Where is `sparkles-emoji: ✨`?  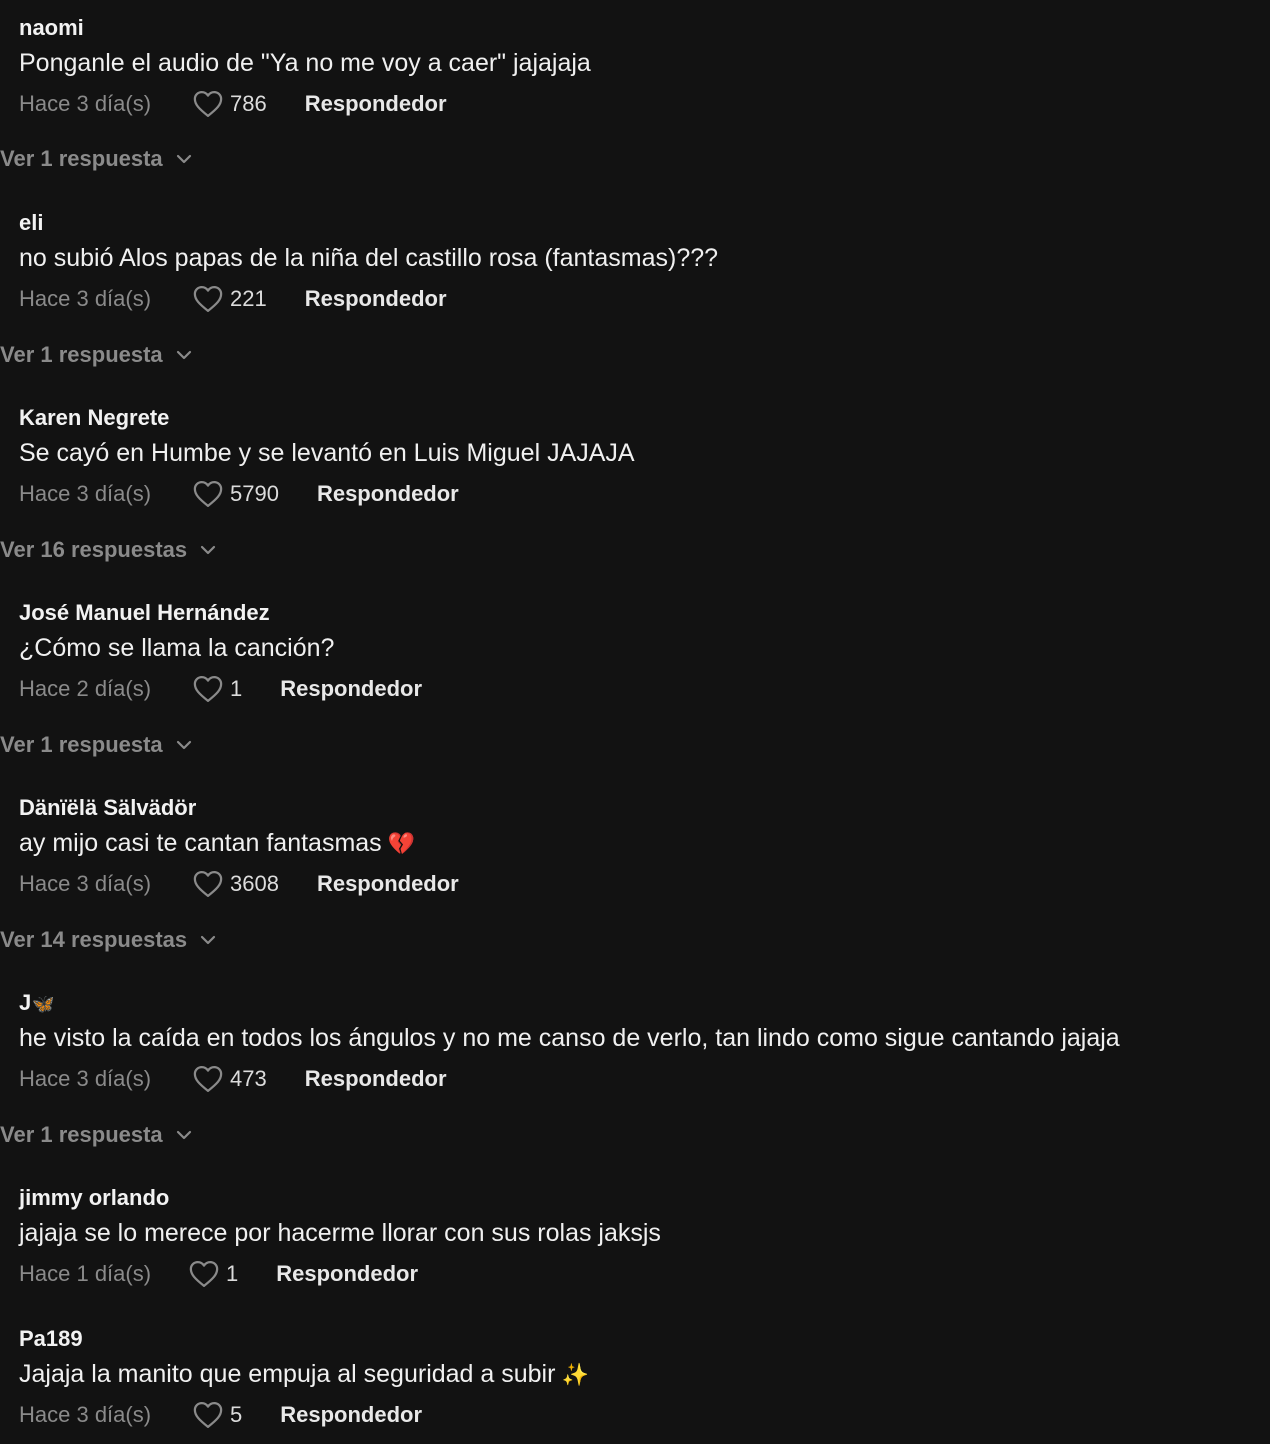 sparkles-emoji: ✨ is located at coordinates (575, 1375).